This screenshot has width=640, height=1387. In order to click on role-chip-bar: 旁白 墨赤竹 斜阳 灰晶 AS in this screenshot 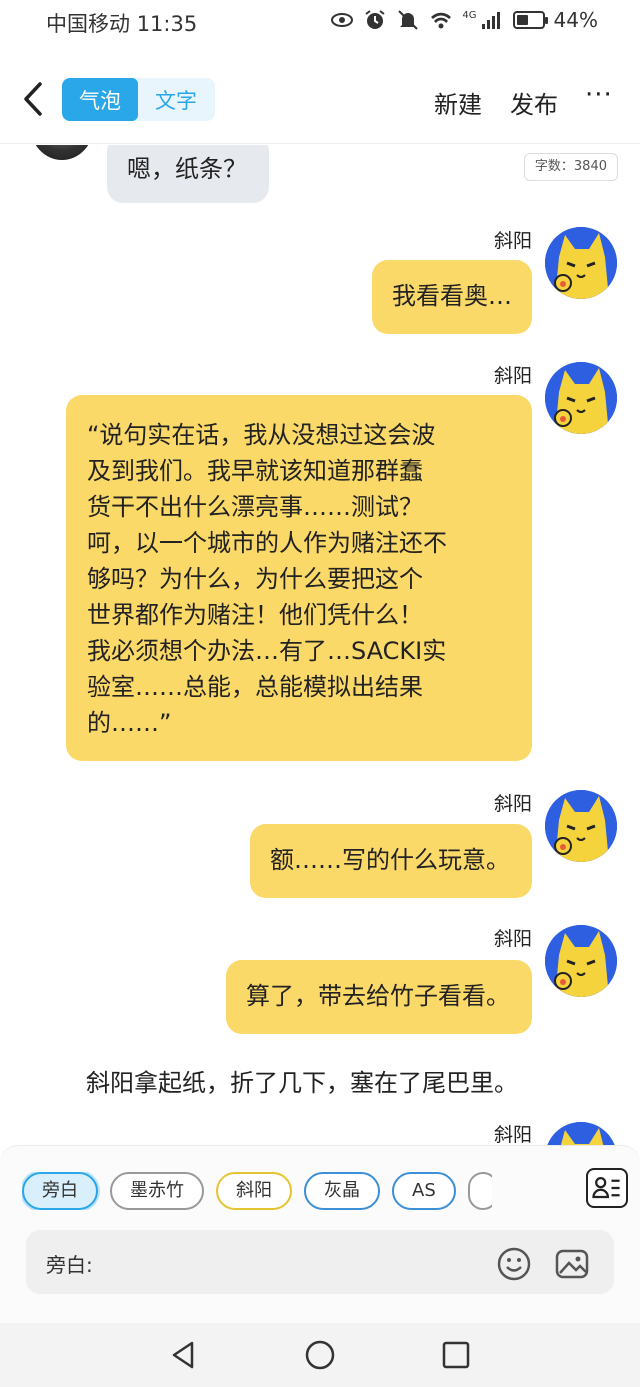, I will do `click(257, 1191)`.